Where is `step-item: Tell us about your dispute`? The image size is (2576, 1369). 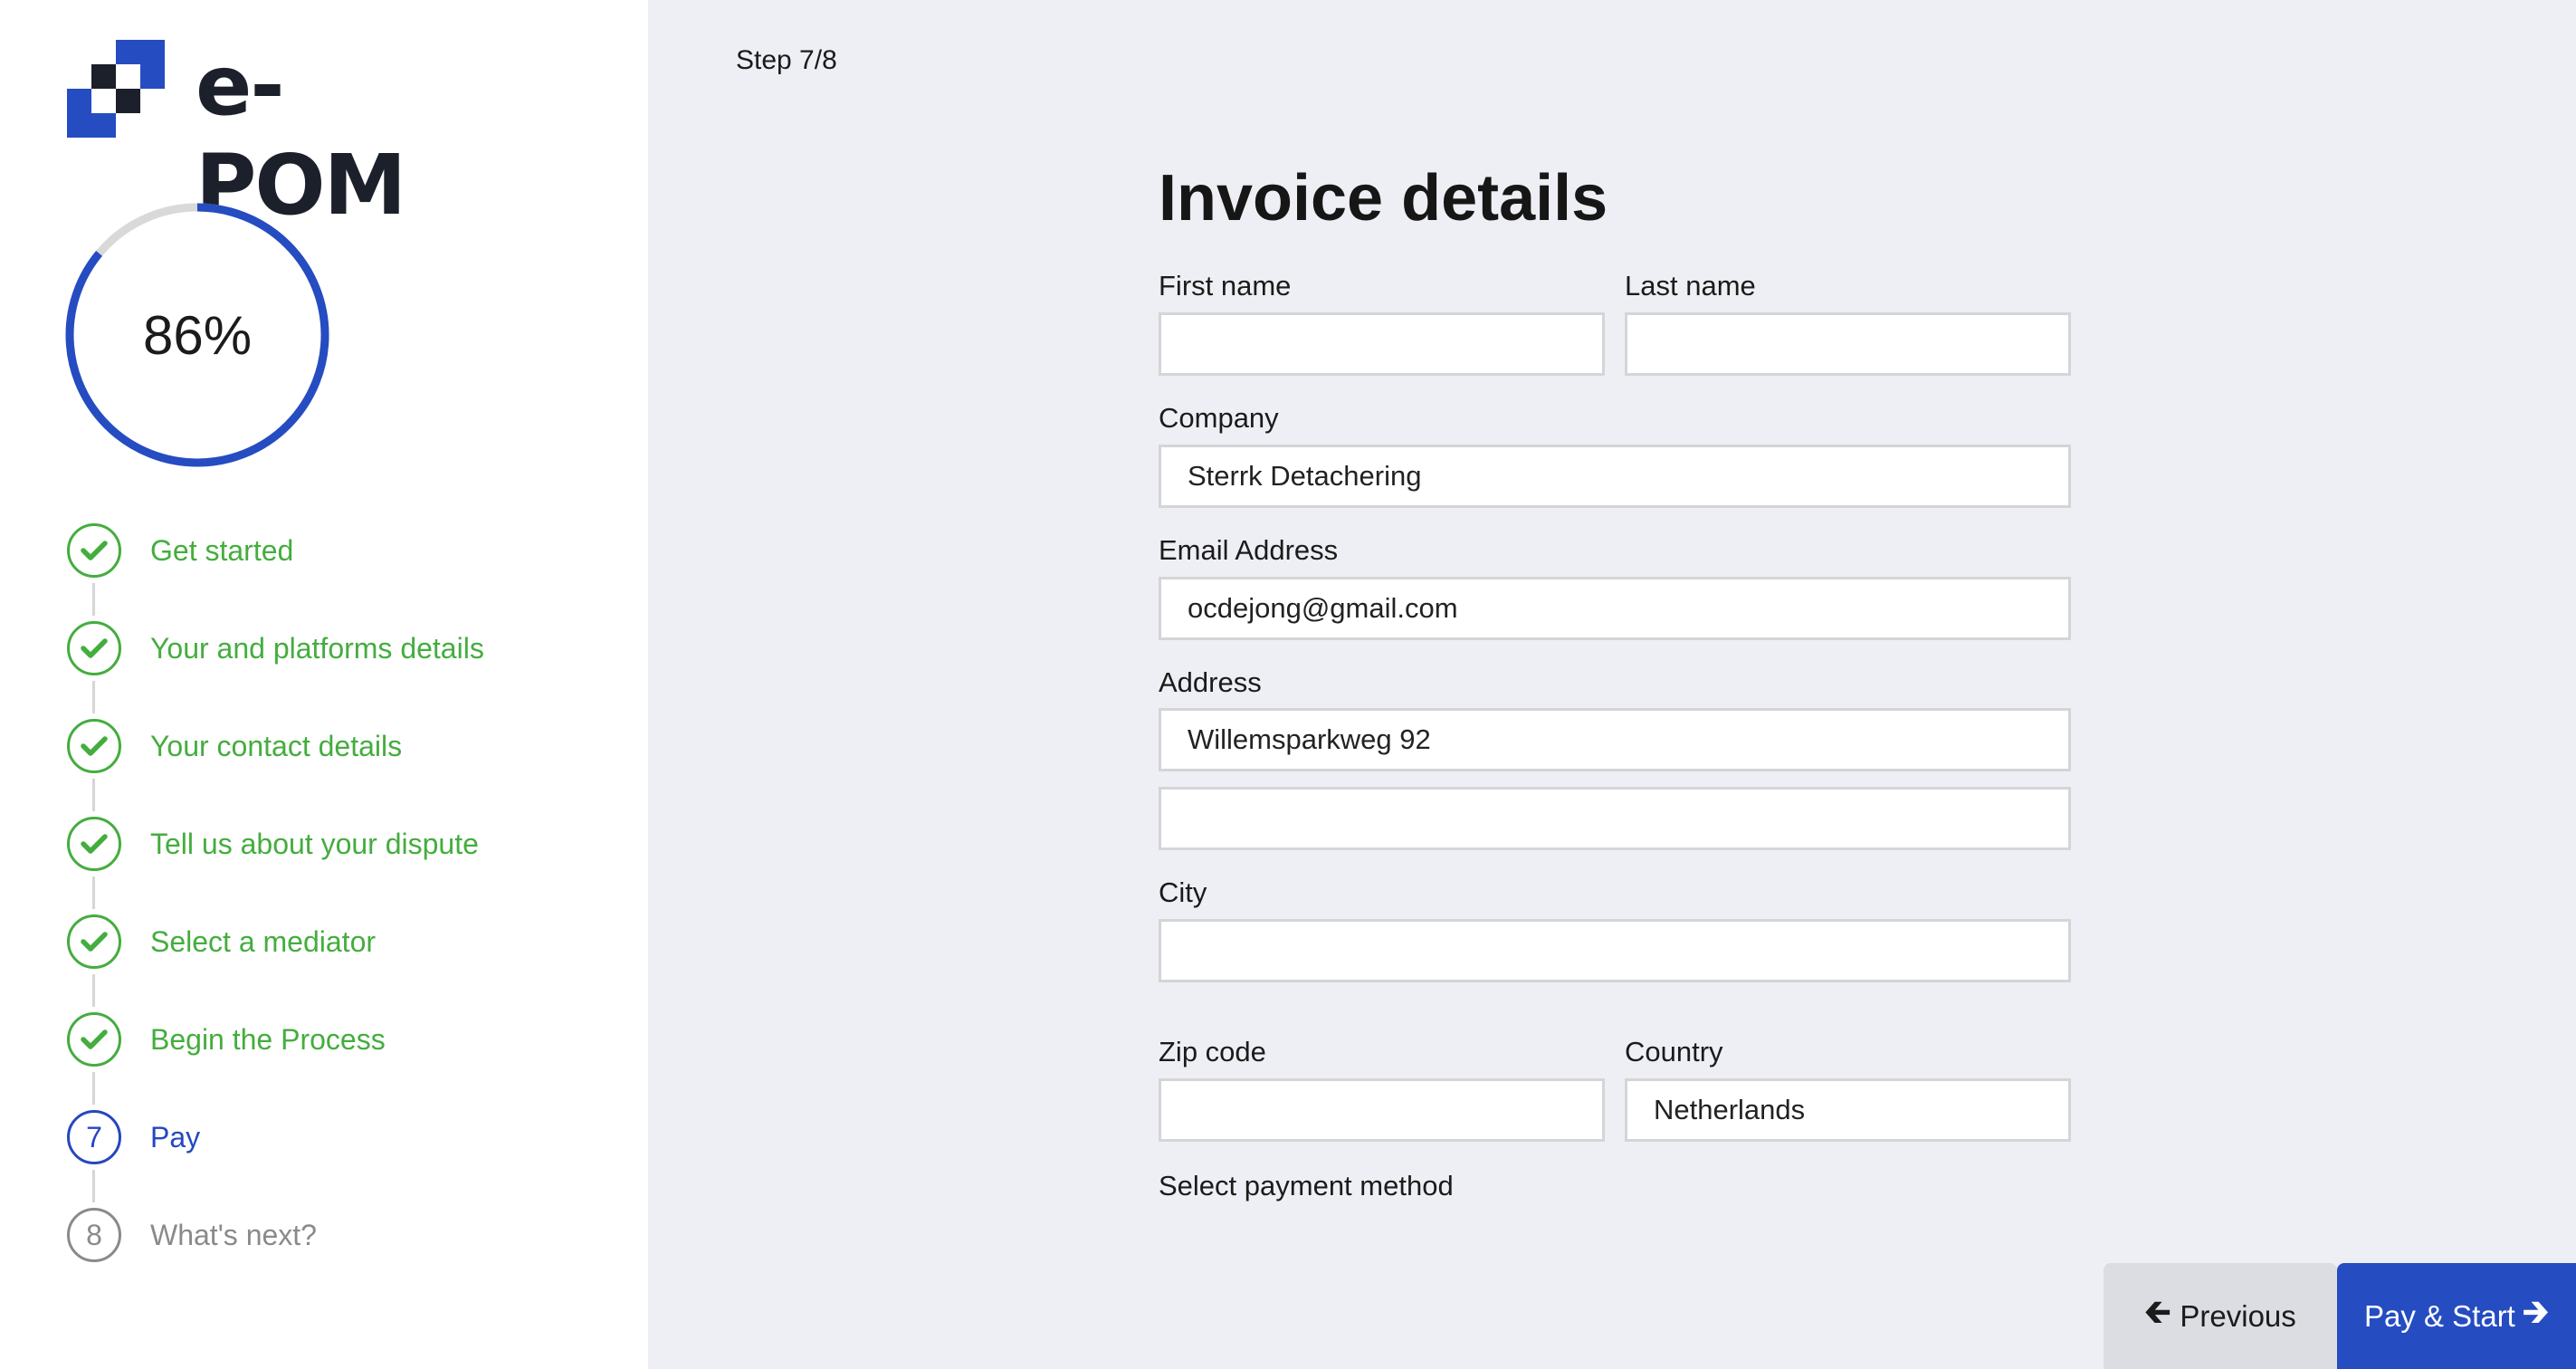 step-item: Tell us about your dispute is located at coordinates (347, 865).